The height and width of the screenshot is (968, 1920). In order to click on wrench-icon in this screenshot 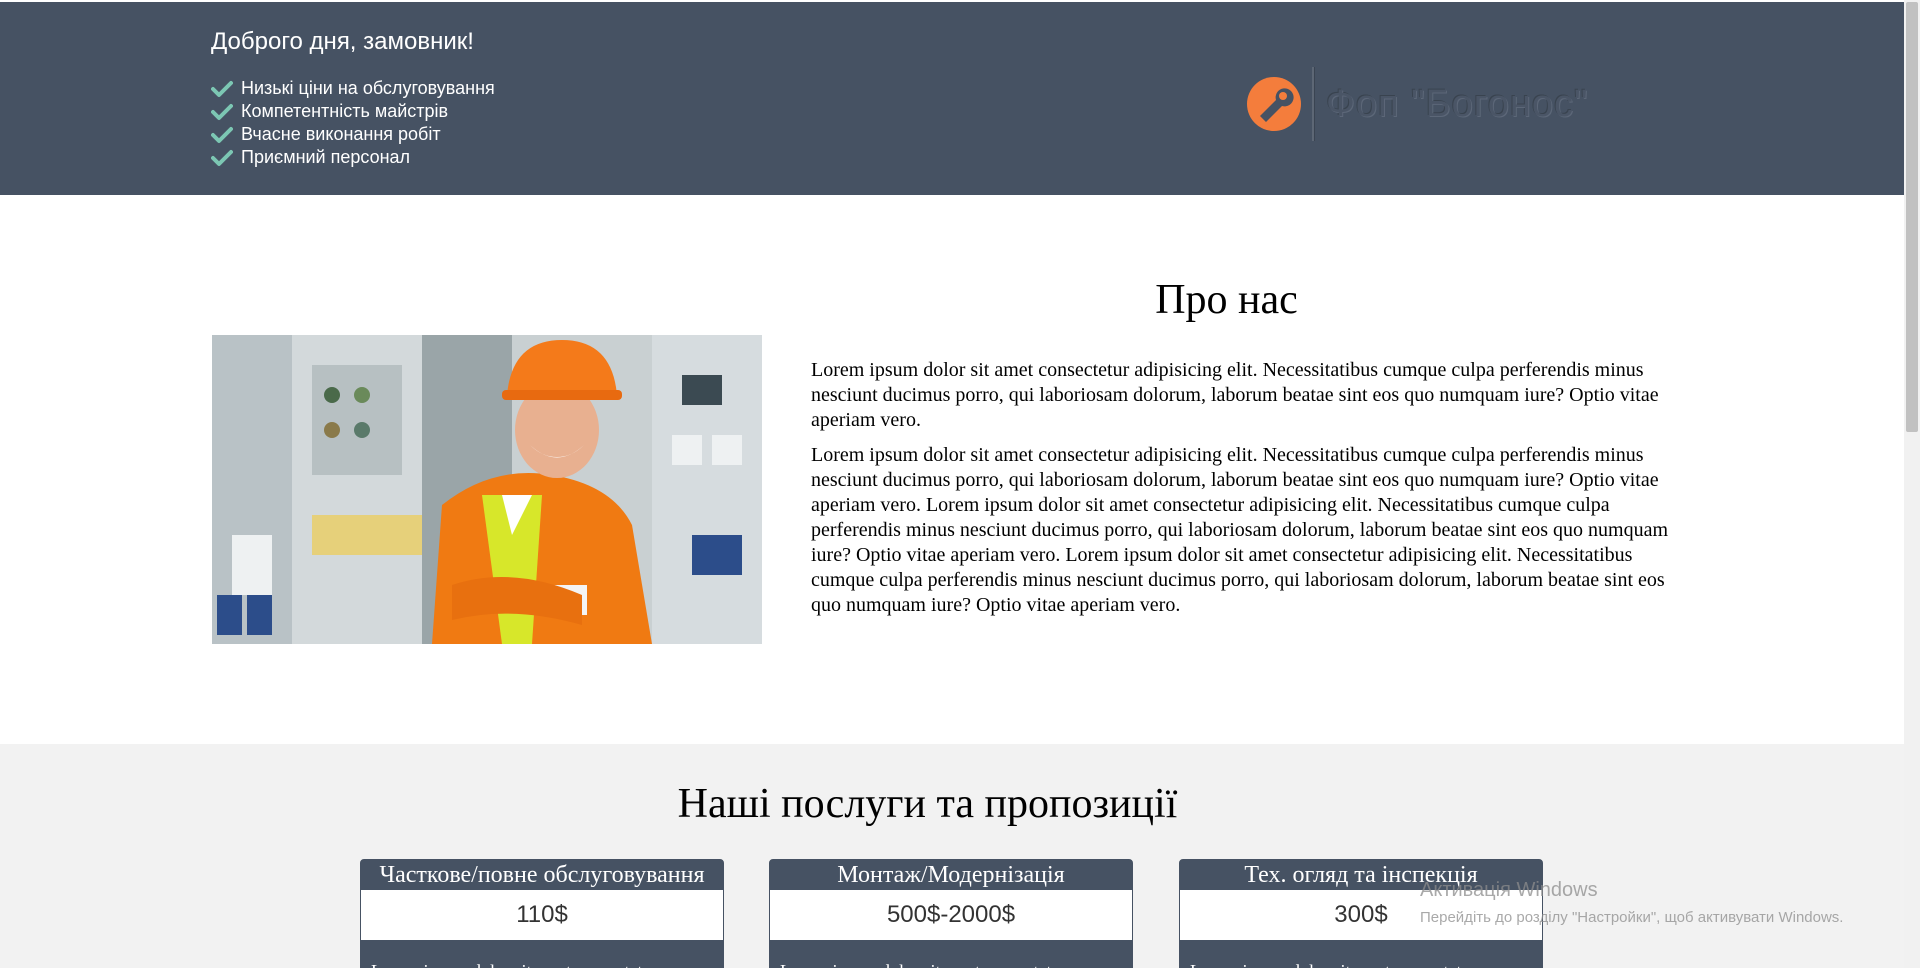, I will do `click(1274, 104)`.